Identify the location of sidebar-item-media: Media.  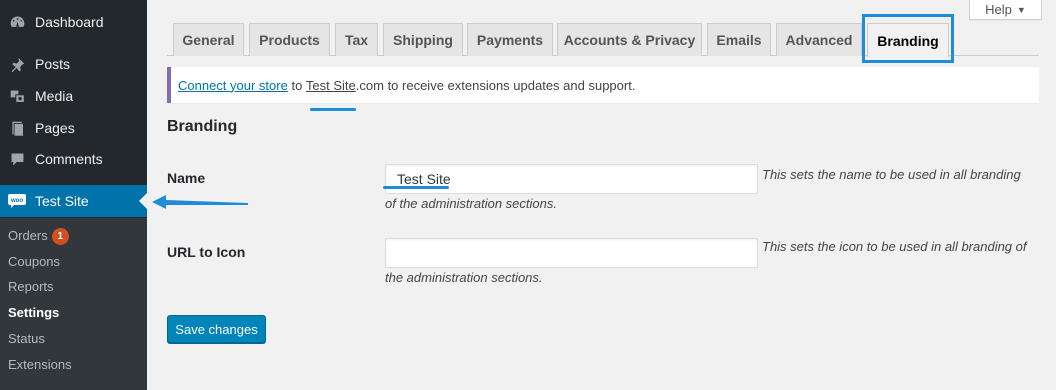
(73, 96).